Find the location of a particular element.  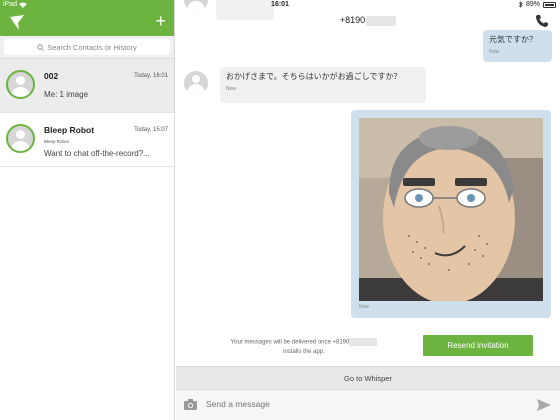

battery-icon is located at coordinates (549, 4).